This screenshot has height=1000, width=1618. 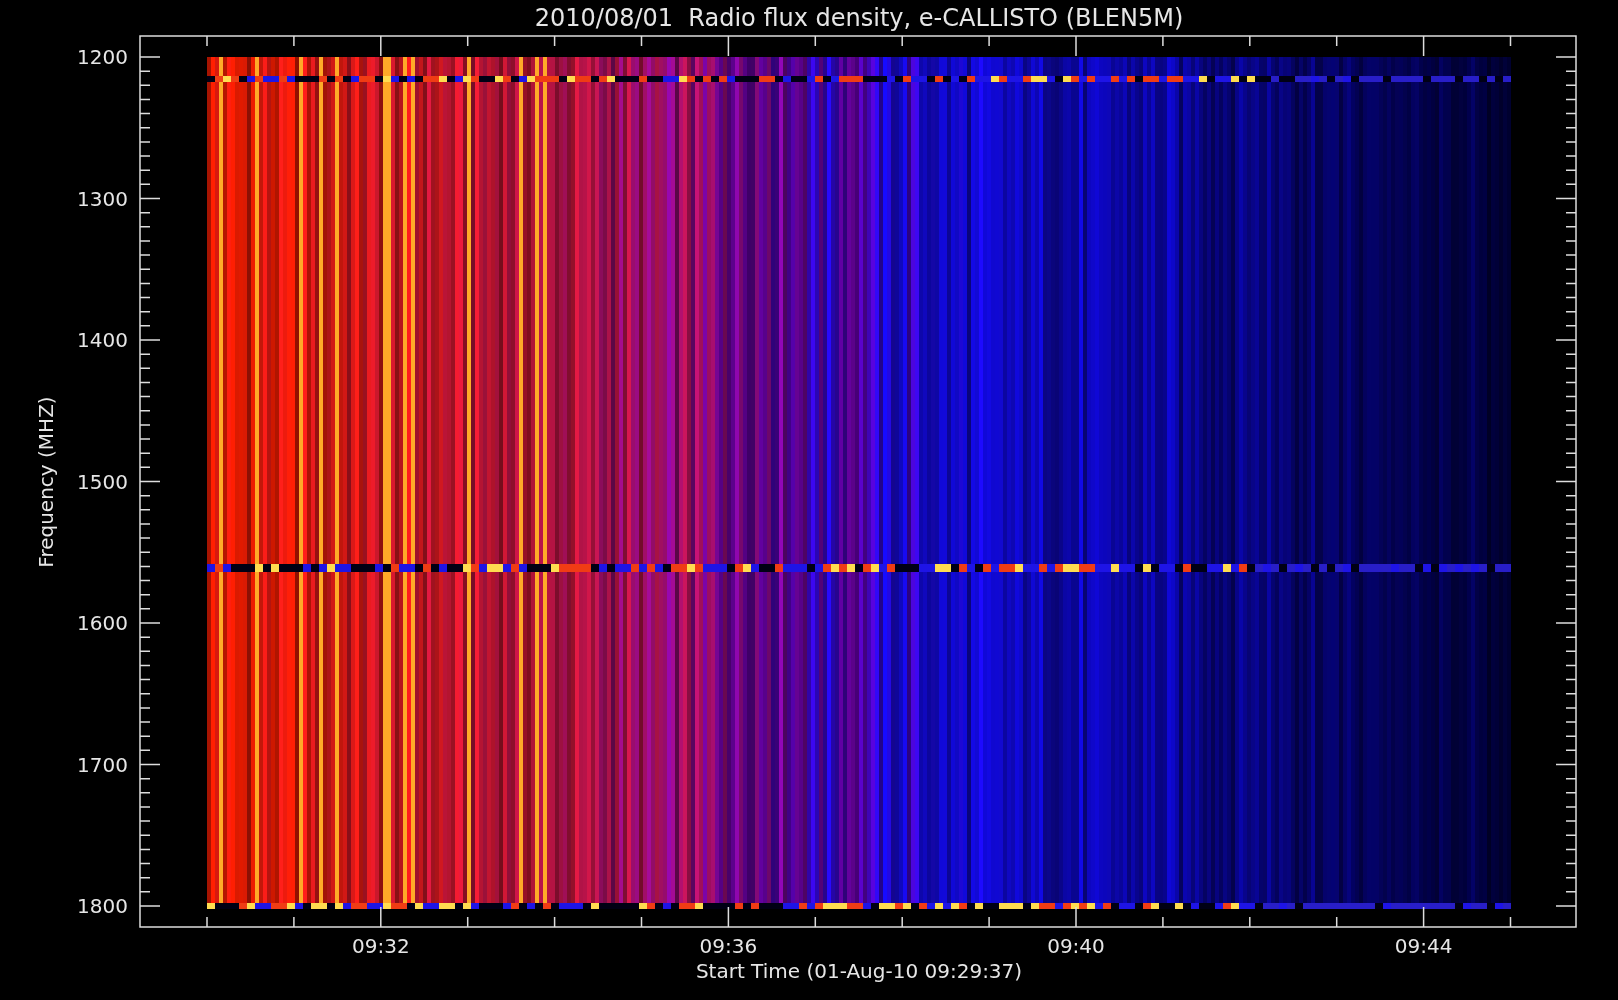 What do you see at coordinates (102, 623) in the screenshot?
I see `y-tick-label: 1600` at bounding box center [102, 623].